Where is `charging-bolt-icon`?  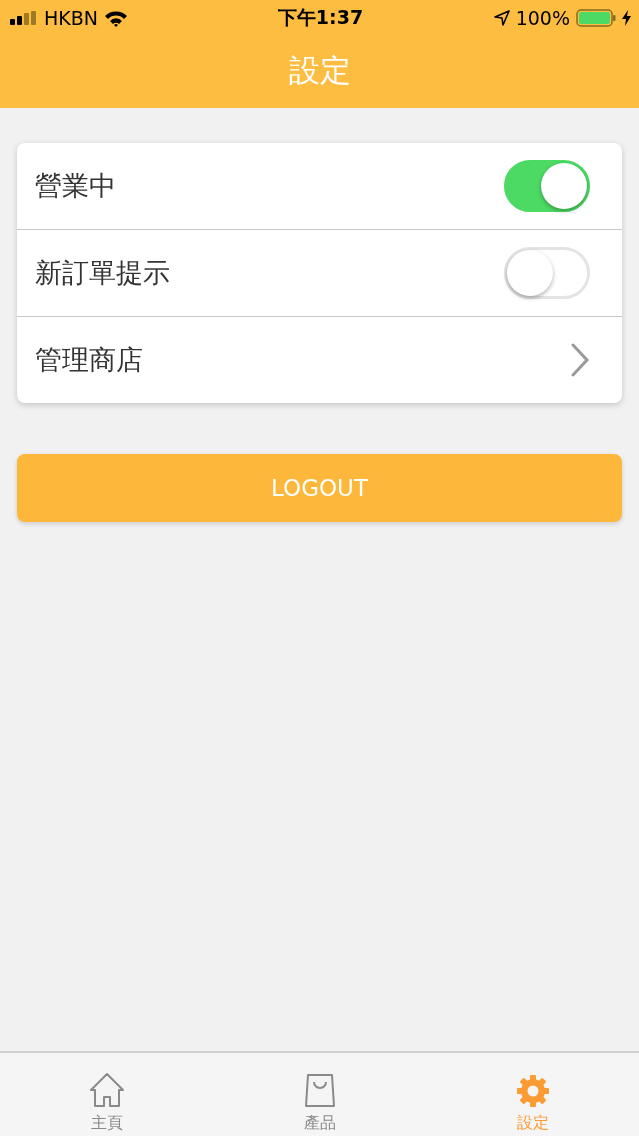
charging-bolt-icon is located at coordinates (626, 18).